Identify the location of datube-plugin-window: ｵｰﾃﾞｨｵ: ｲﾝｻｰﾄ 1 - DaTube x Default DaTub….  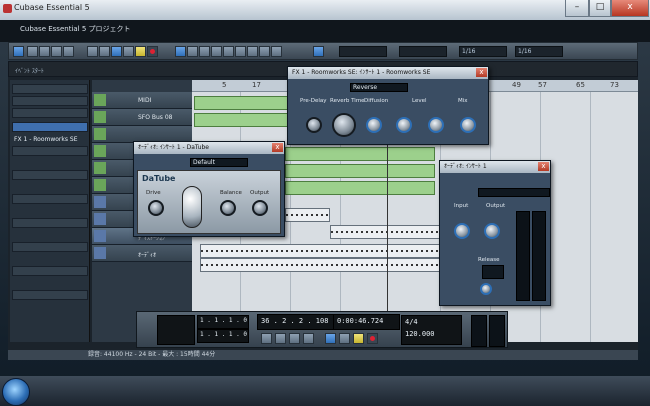
(209, 189).